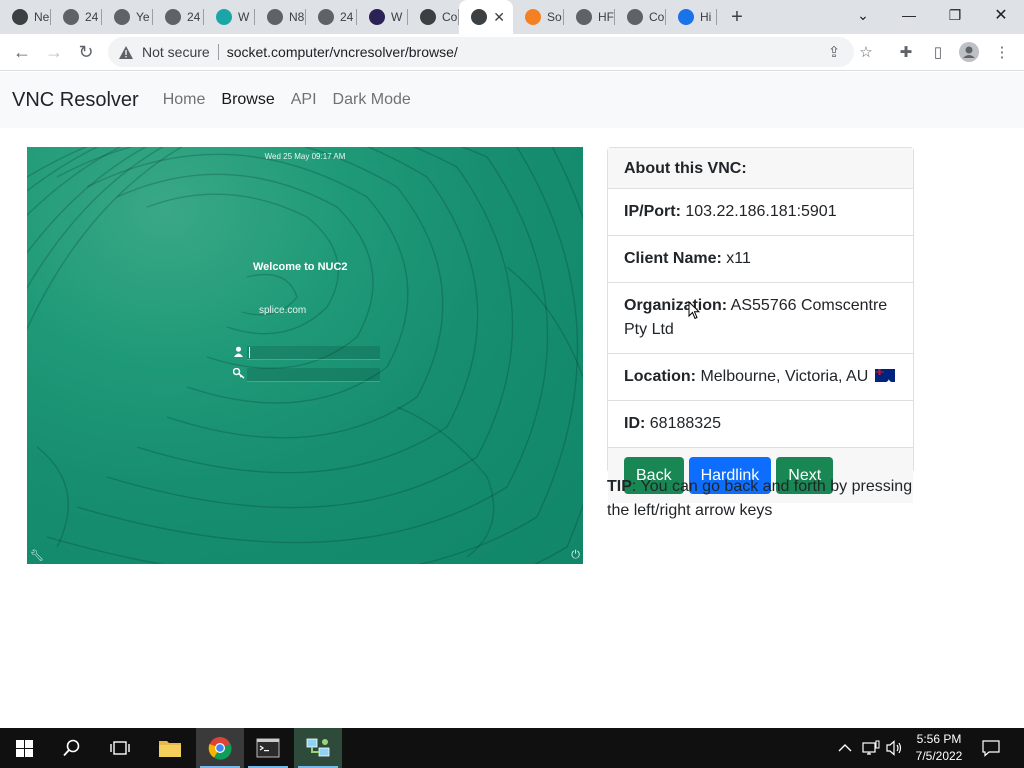  What do you see at coordinates (377, 17) in the screenshot?
I see `eclipse-icon` at bounding box center [377, 17].